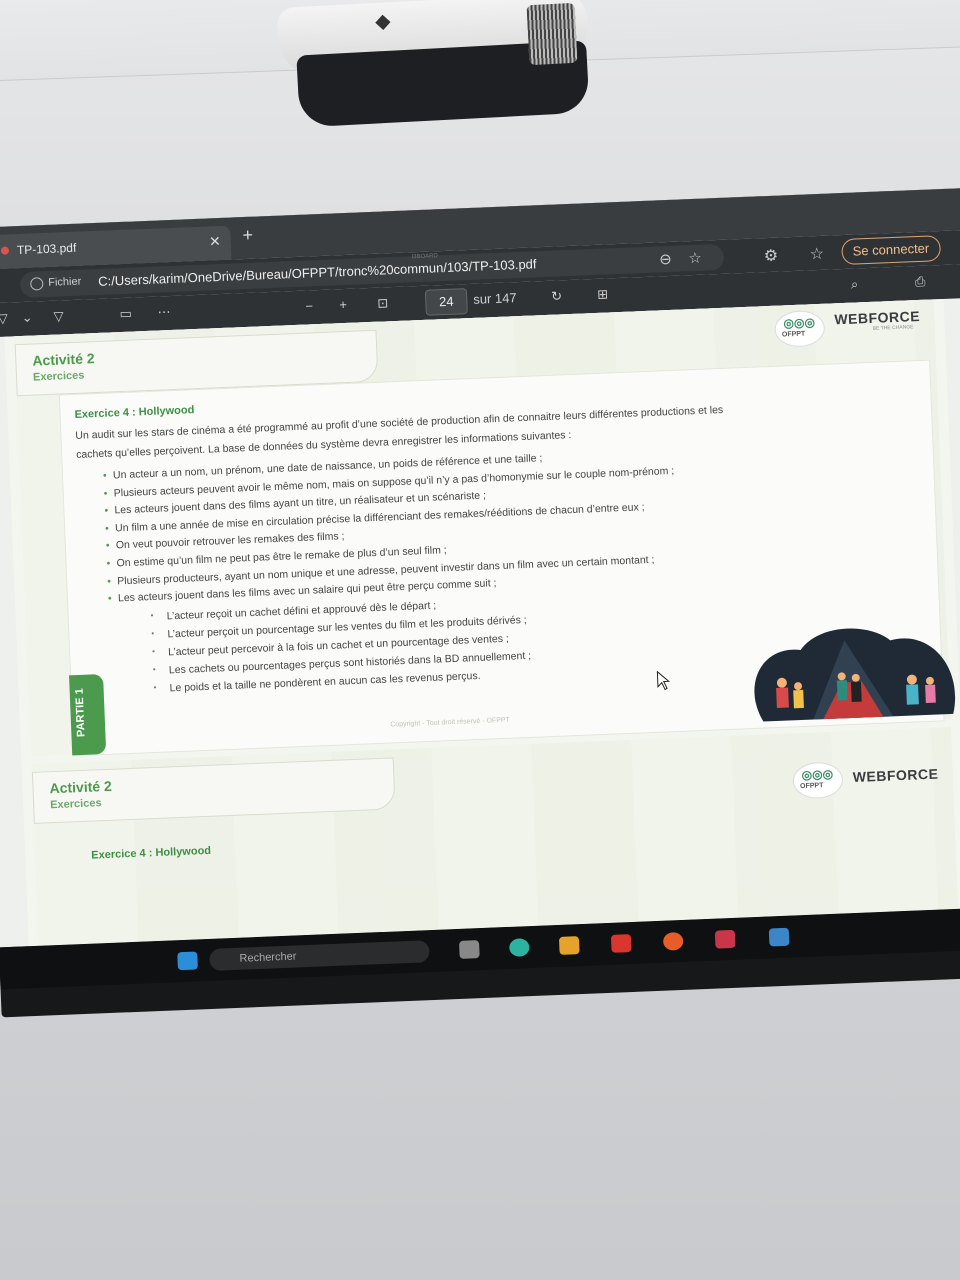  I want to click on acrobat-icon, so click(621, 943).